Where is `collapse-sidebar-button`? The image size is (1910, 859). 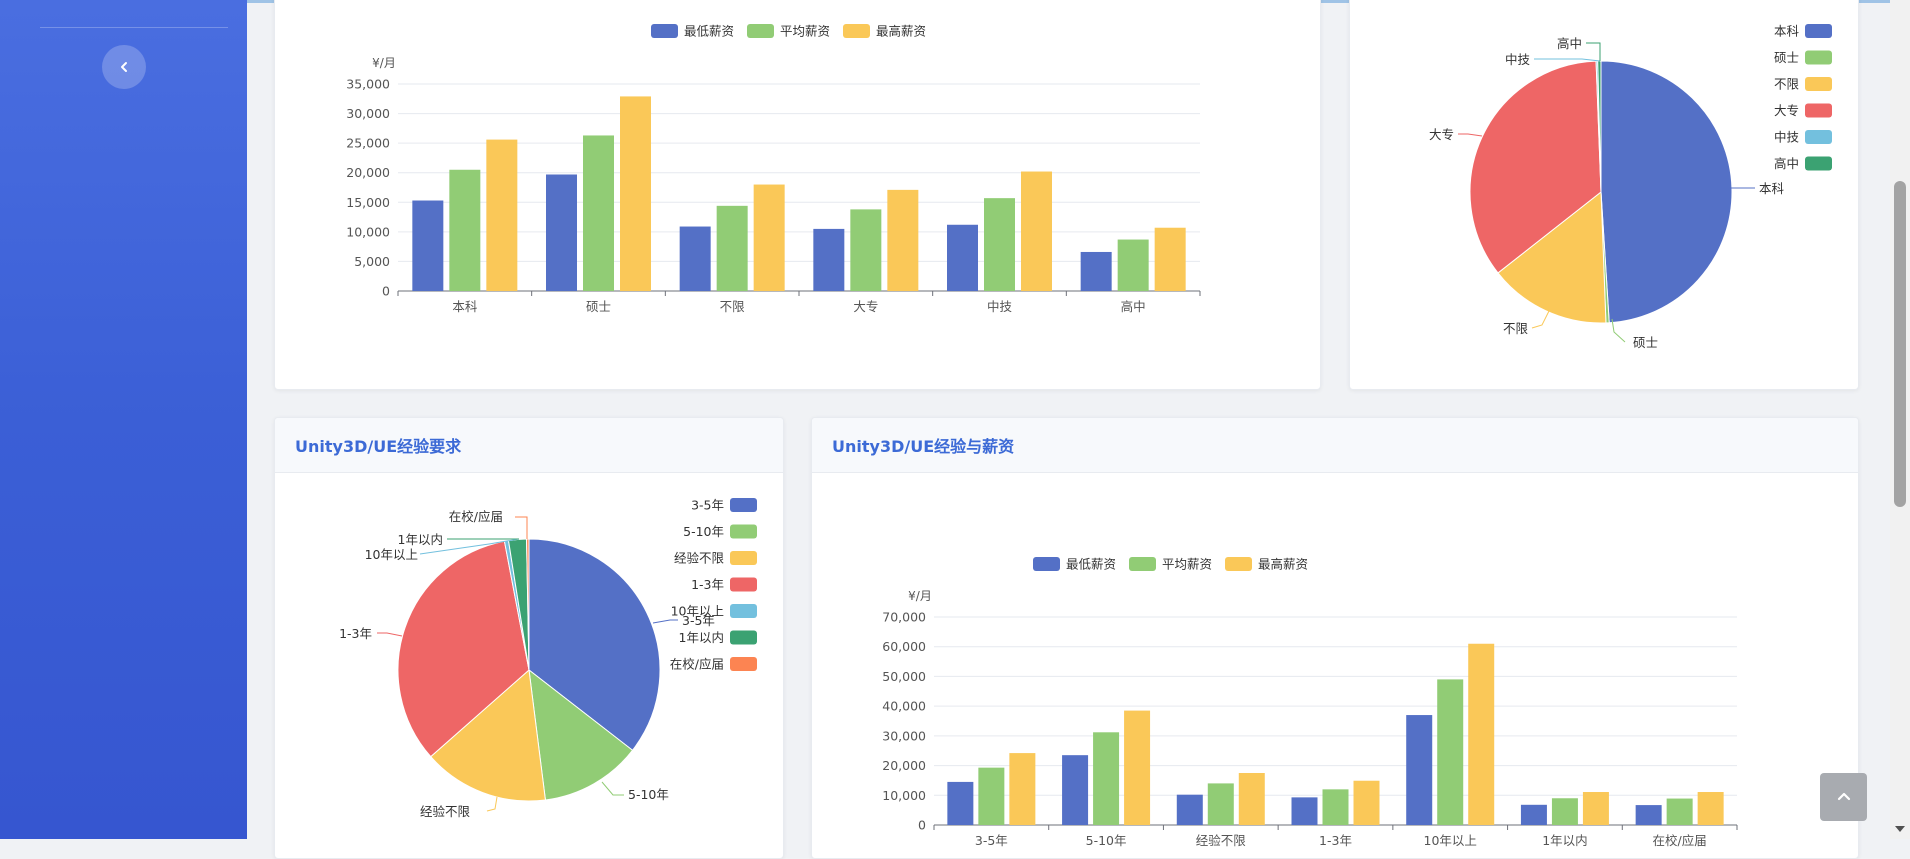
collapse-sidebar-button is located at coordinates (124, 67).